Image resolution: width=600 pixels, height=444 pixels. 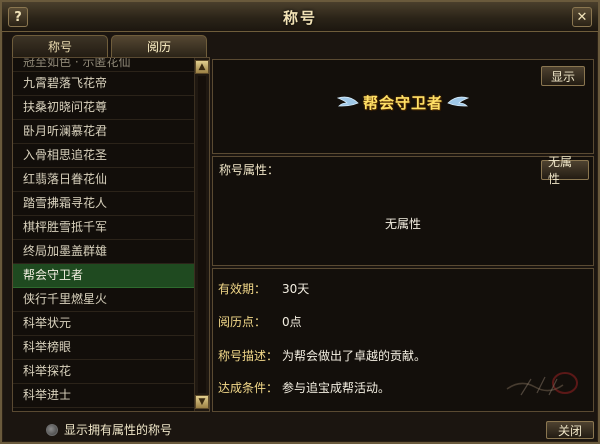 I want to click on title-bar: ? 称号 ✕, so click(x=300, y=17).